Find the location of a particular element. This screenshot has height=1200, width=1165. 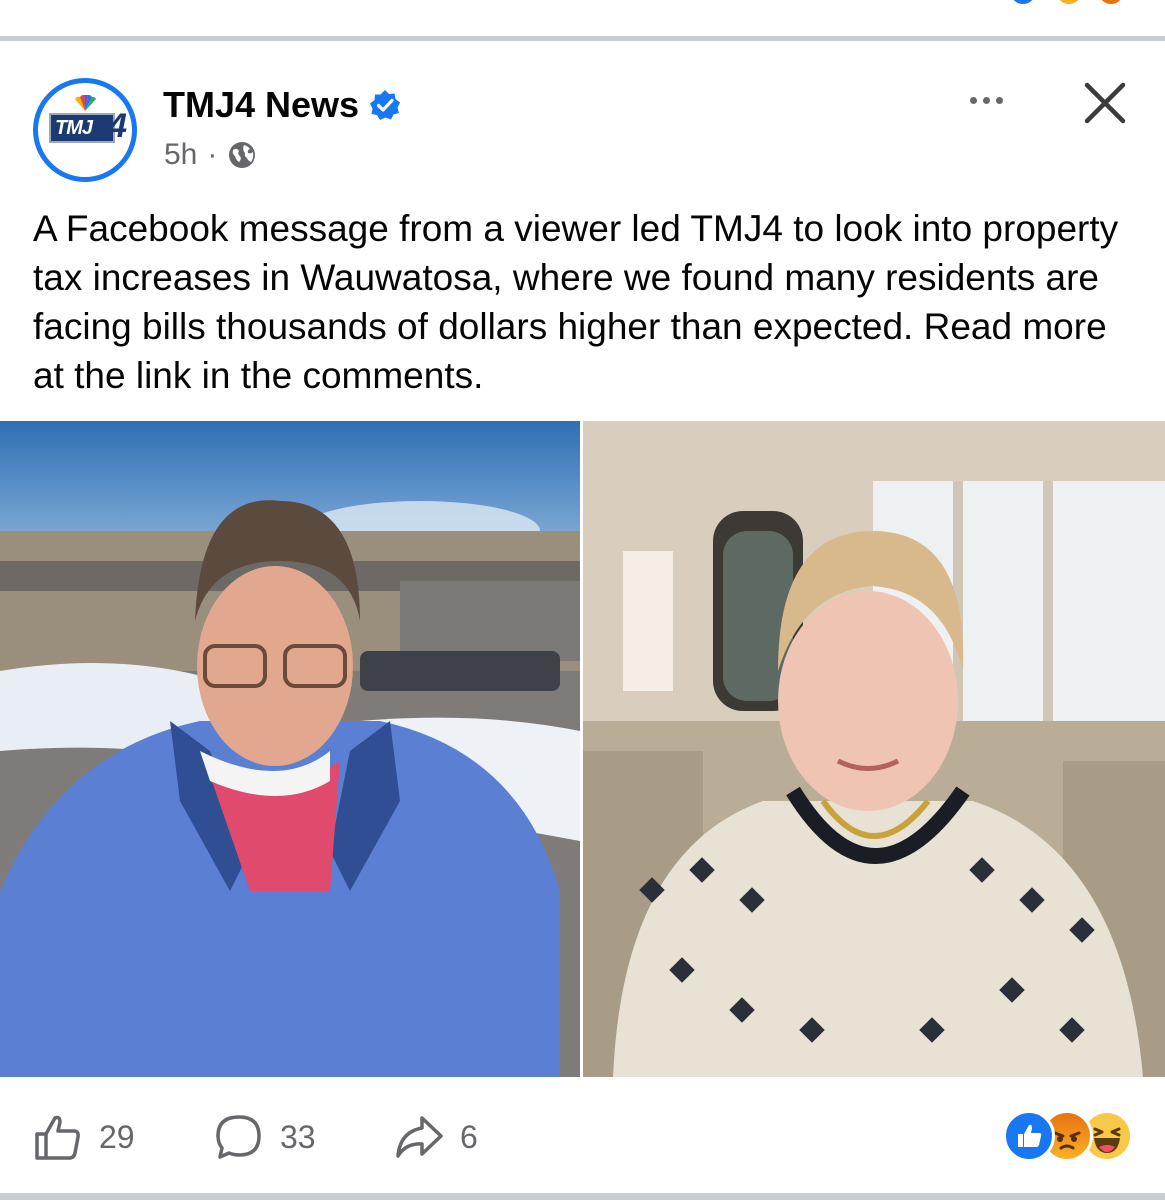

prev-haha-reaction-icon is located at coordinates (1069, 2).